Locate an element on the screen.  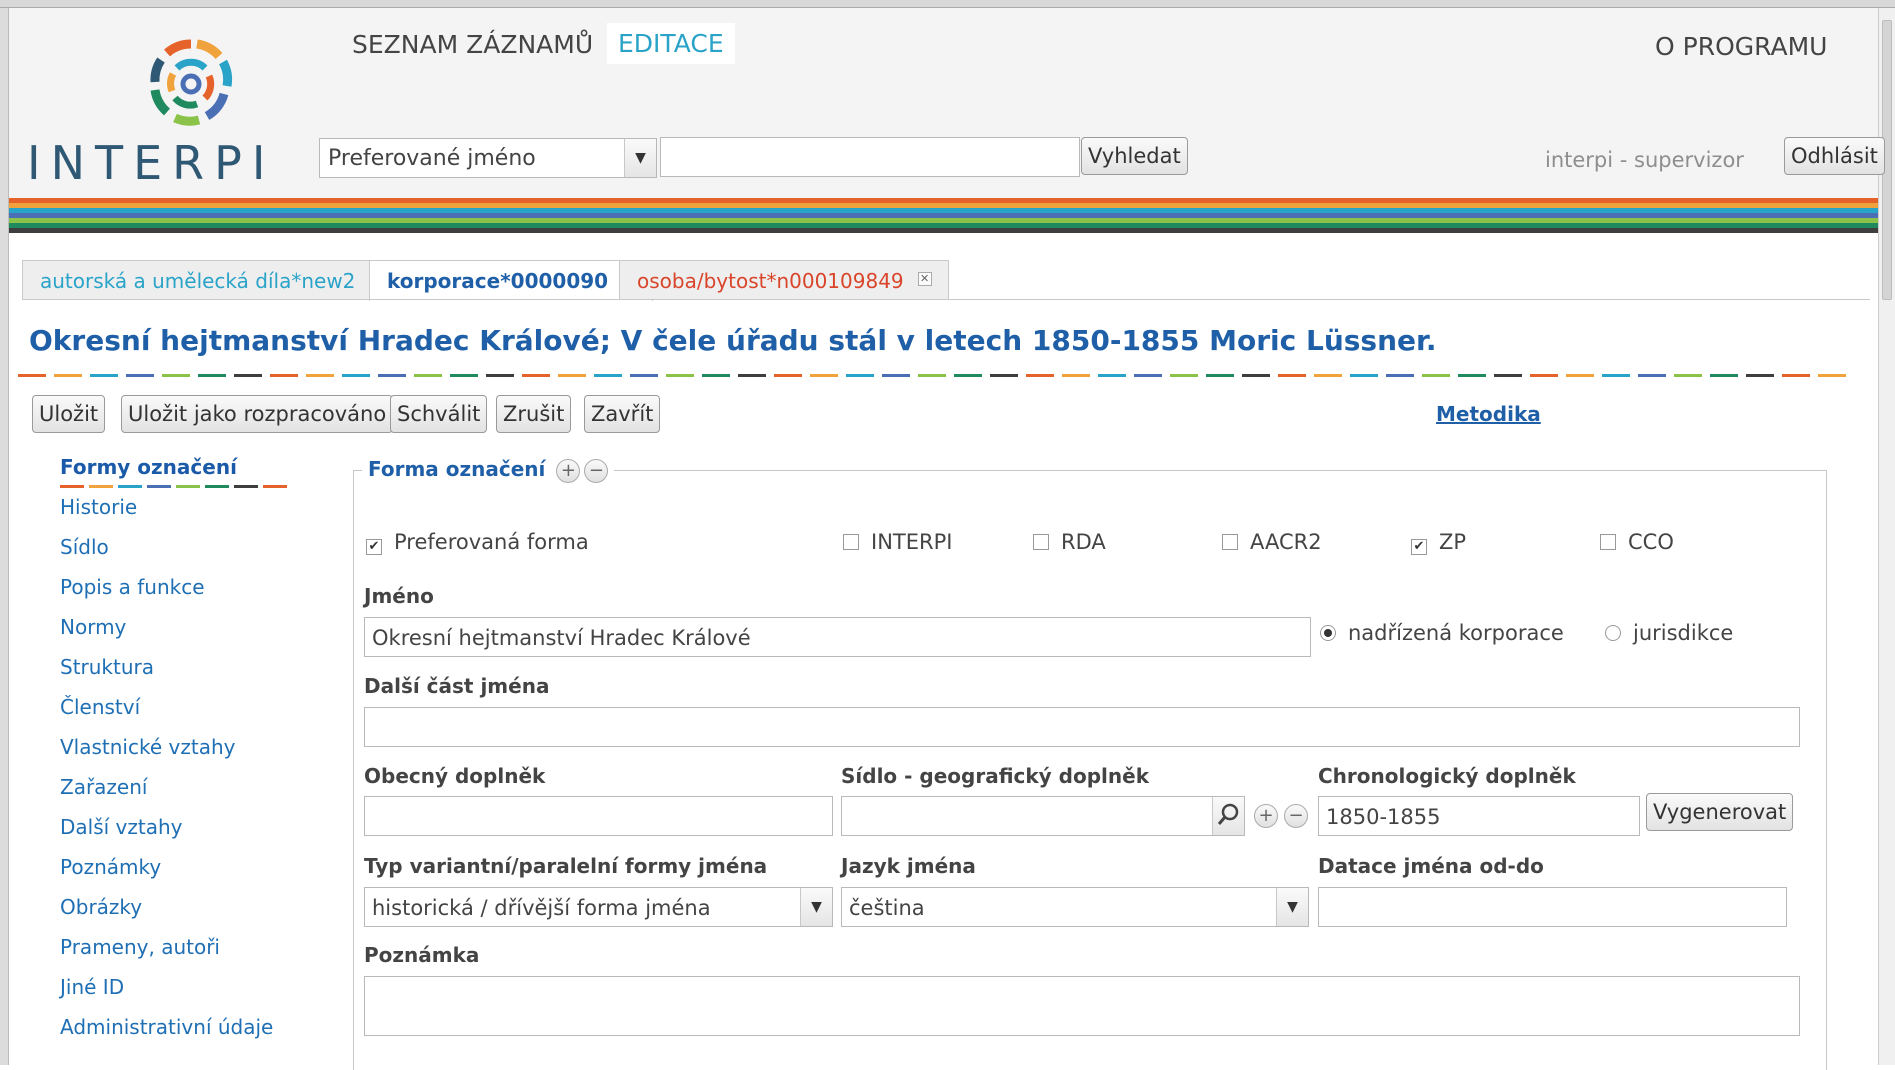
seat-addition-input is located at coordinates (1043, 816).